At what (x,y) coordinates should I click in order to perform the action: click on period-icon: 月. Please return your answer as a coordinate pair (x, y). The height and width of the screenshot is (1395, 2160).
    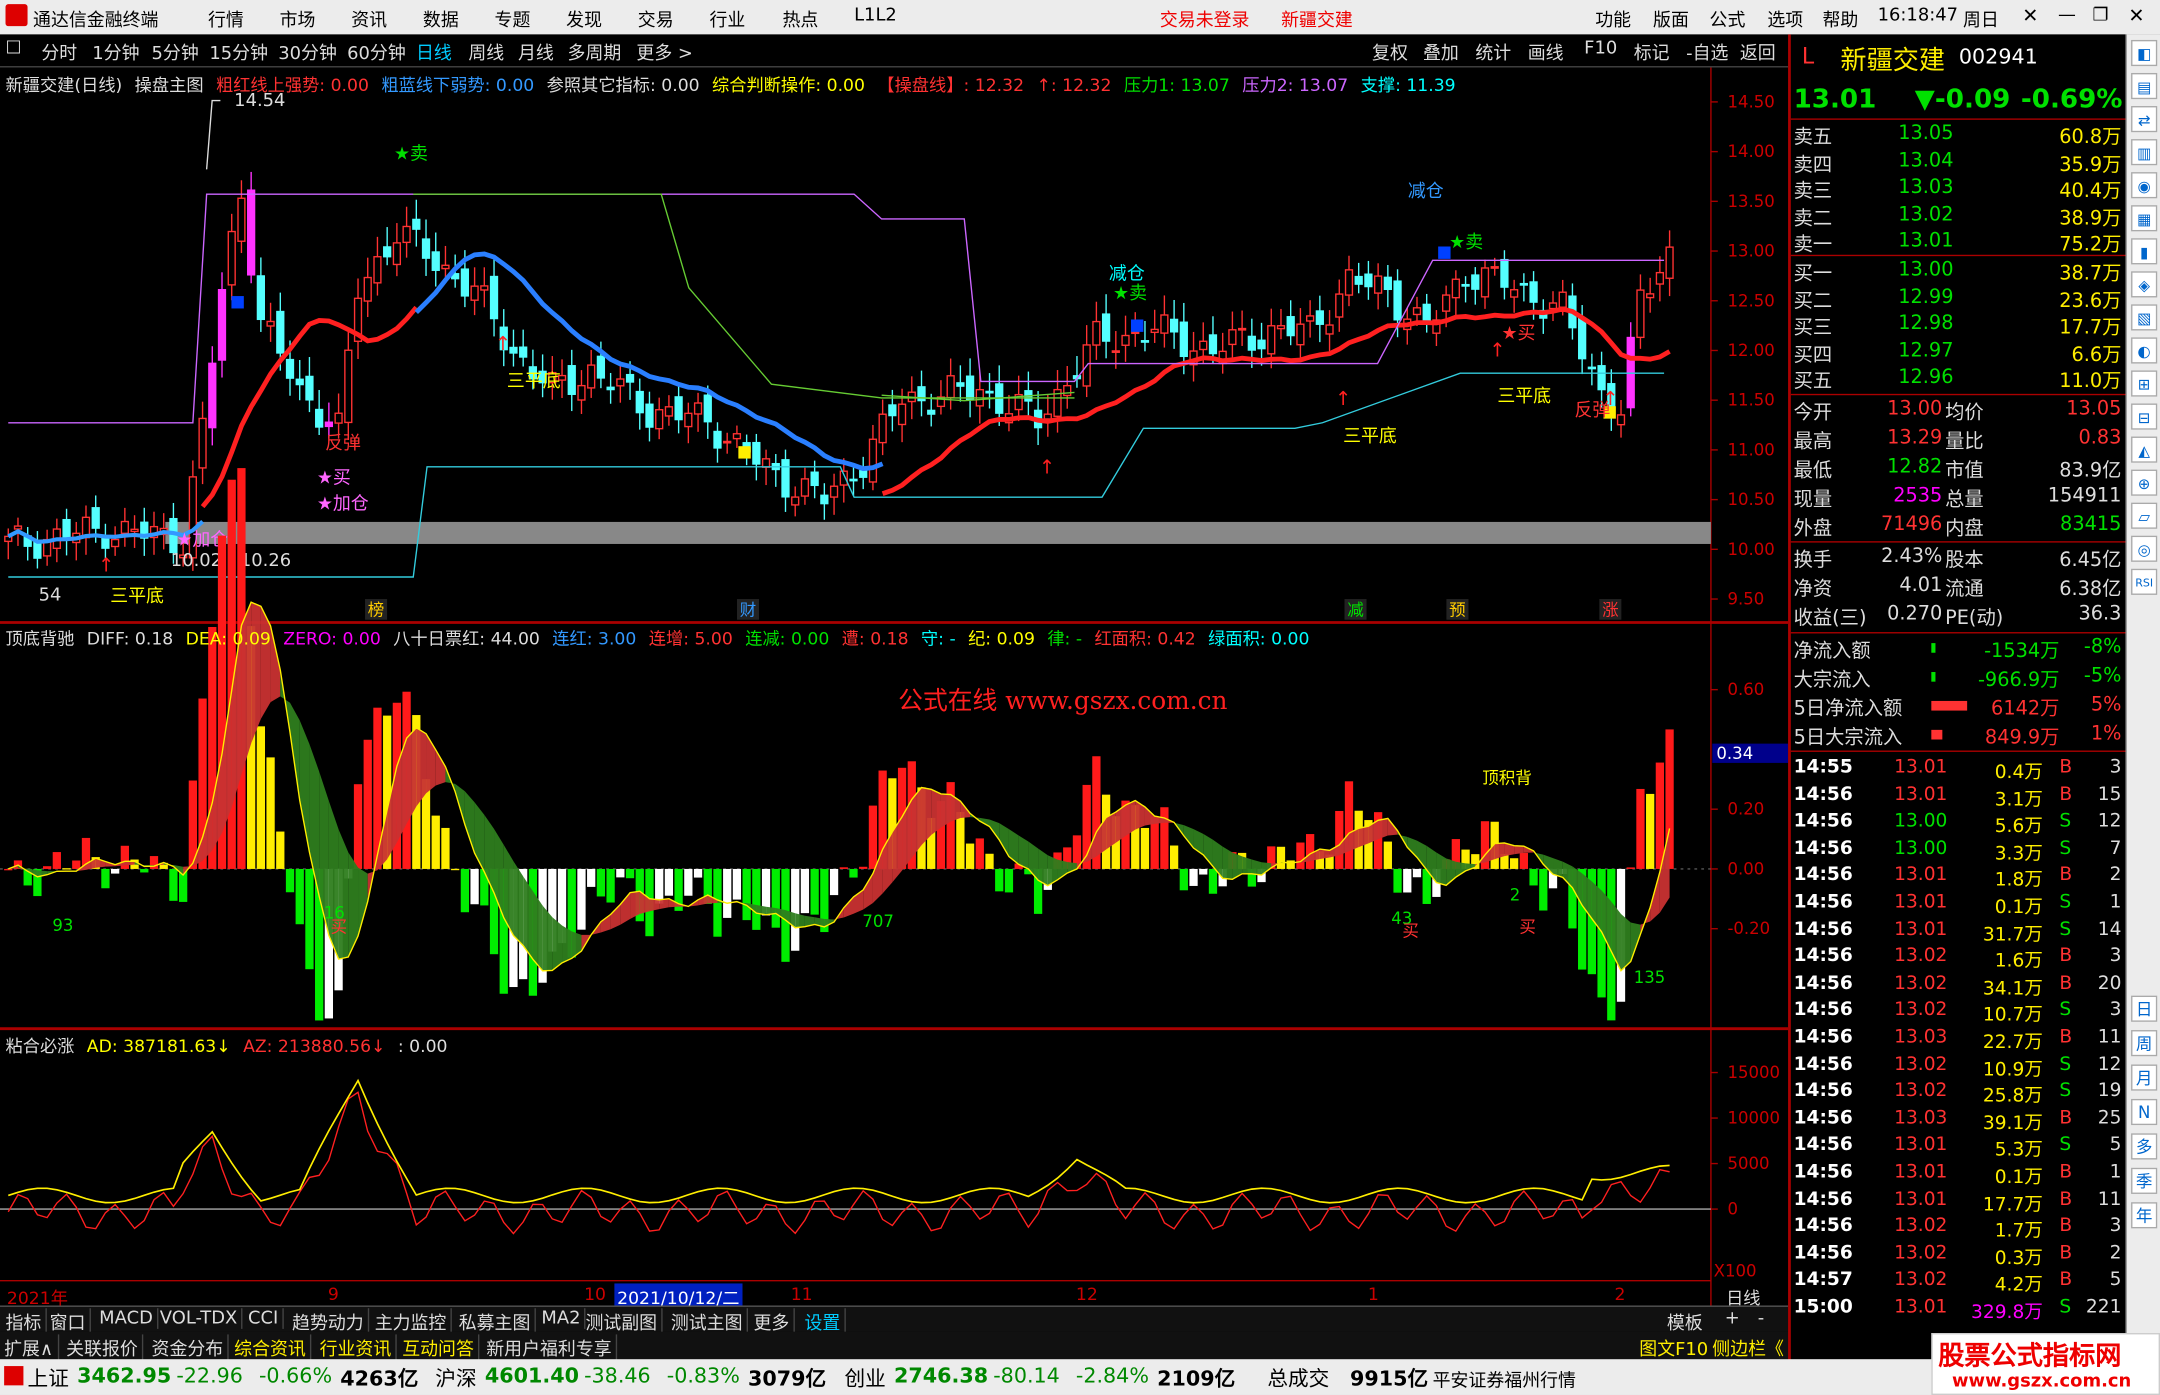
    Looking at the image, I should click on (2144, 1077).